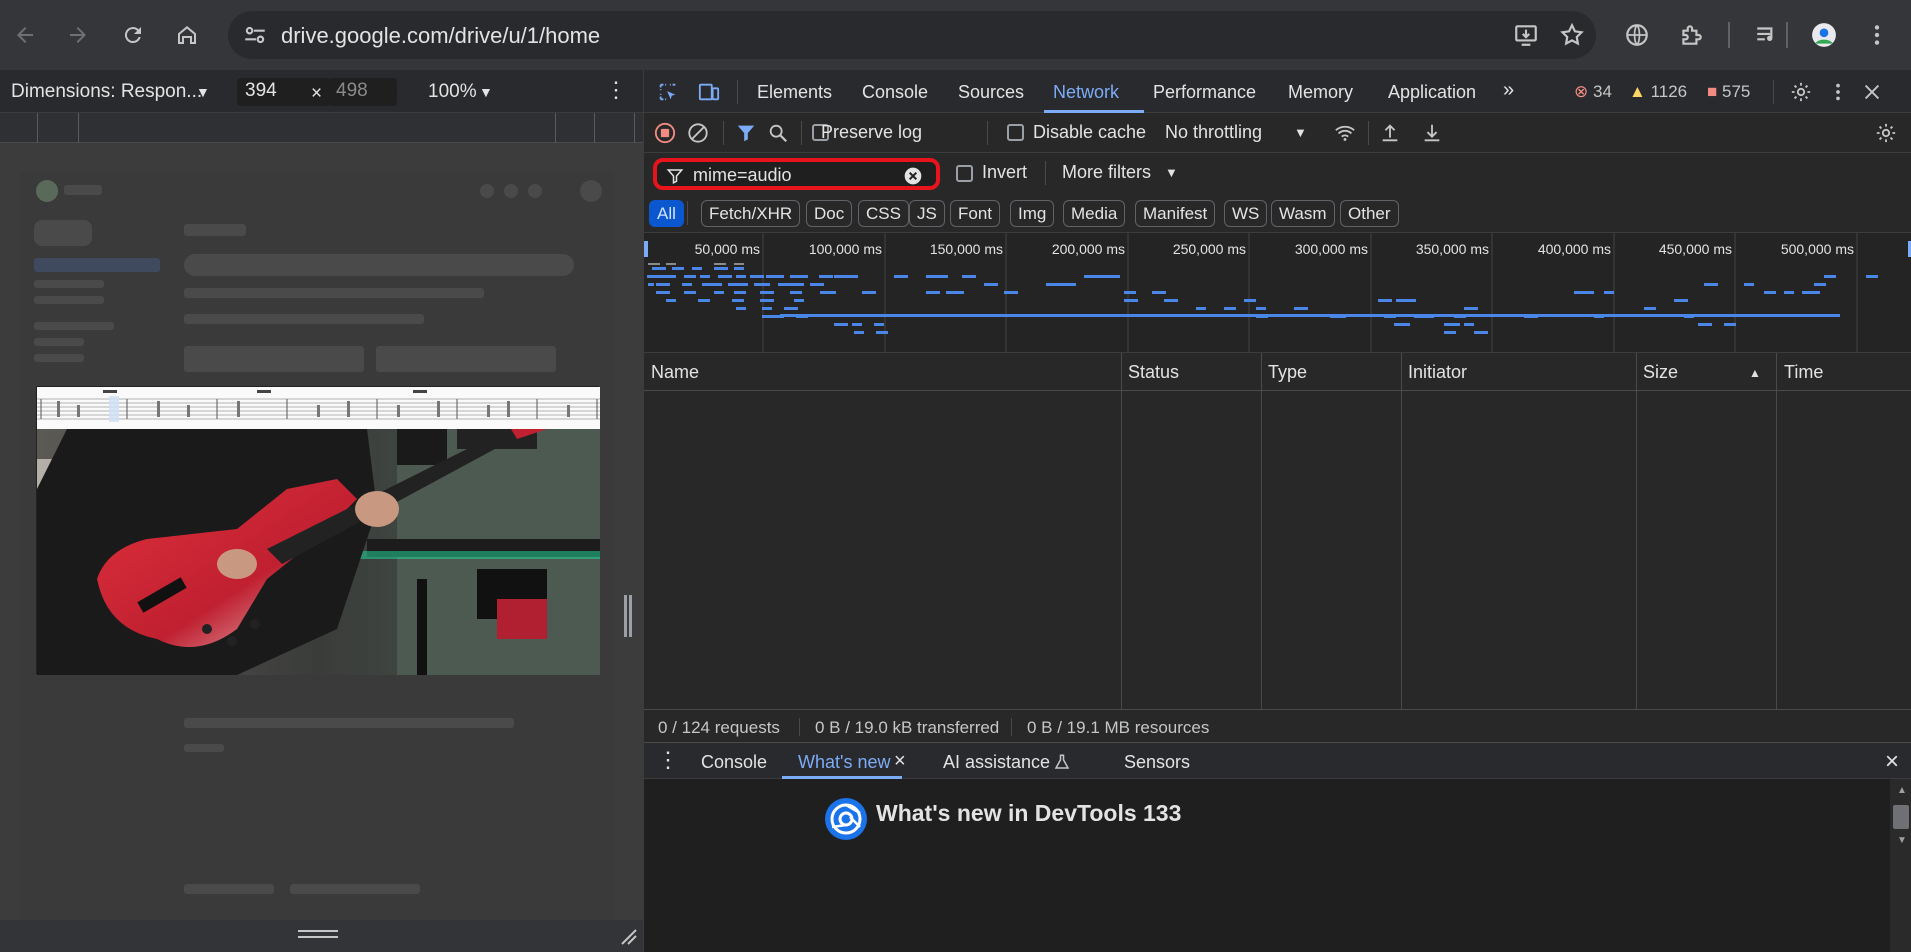 The height and width of the screenshot is (952, 1911). What do you see at coordinates (1803, 372) in the screenshot?
I see `column-time: Time` at bounding box center [1803, 372].